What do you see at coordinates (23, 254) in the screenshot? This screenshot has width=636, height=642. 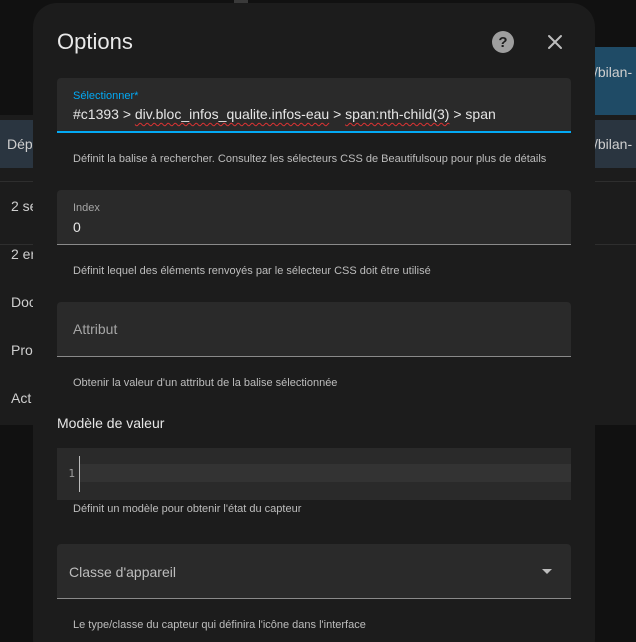 I see `background-row: 2 er` at bounding box center [23, 254].